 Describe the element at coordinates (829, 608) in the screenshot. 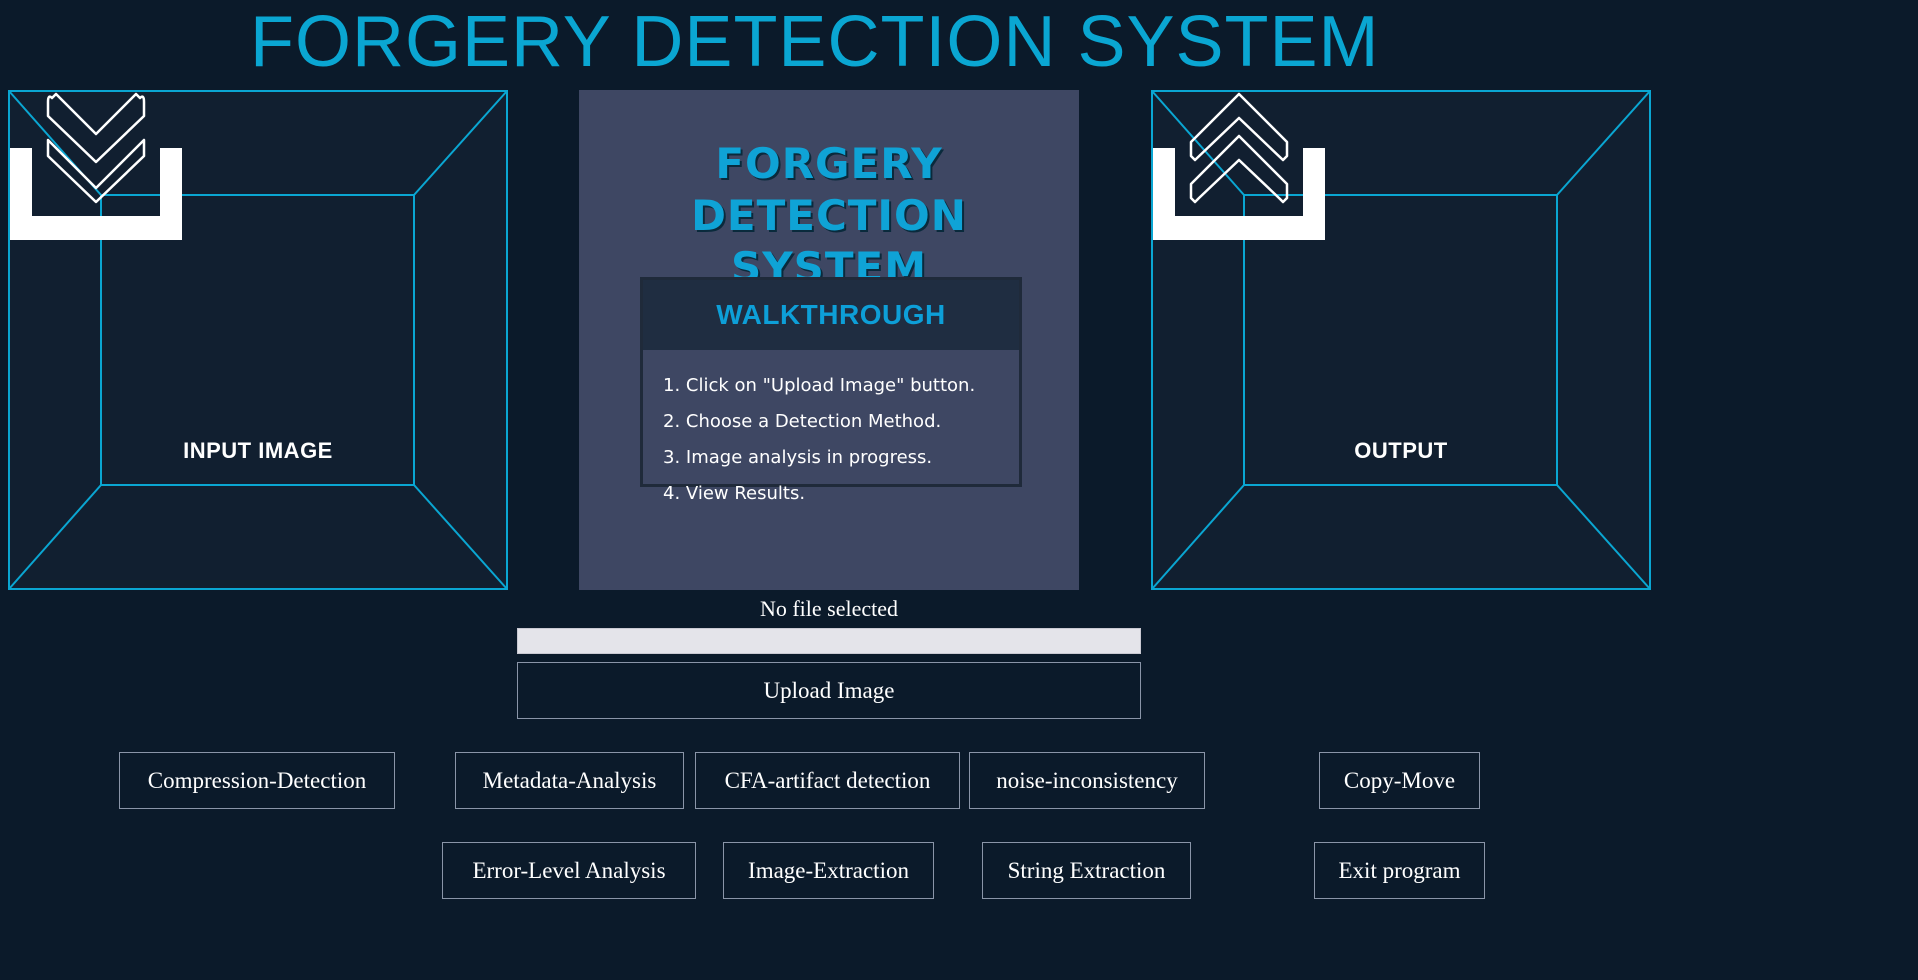

I see `file-status-label: No file selected` at that location.